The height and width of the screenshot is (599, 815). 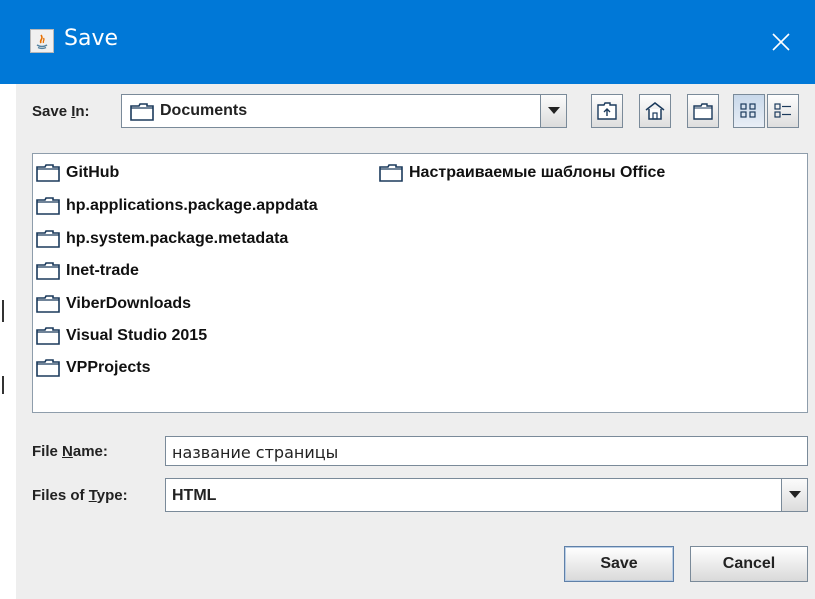 What do you see at coordinates (91, 38) in the screenshot?
I see `window-title: Save` at bounding box center [91, 38].